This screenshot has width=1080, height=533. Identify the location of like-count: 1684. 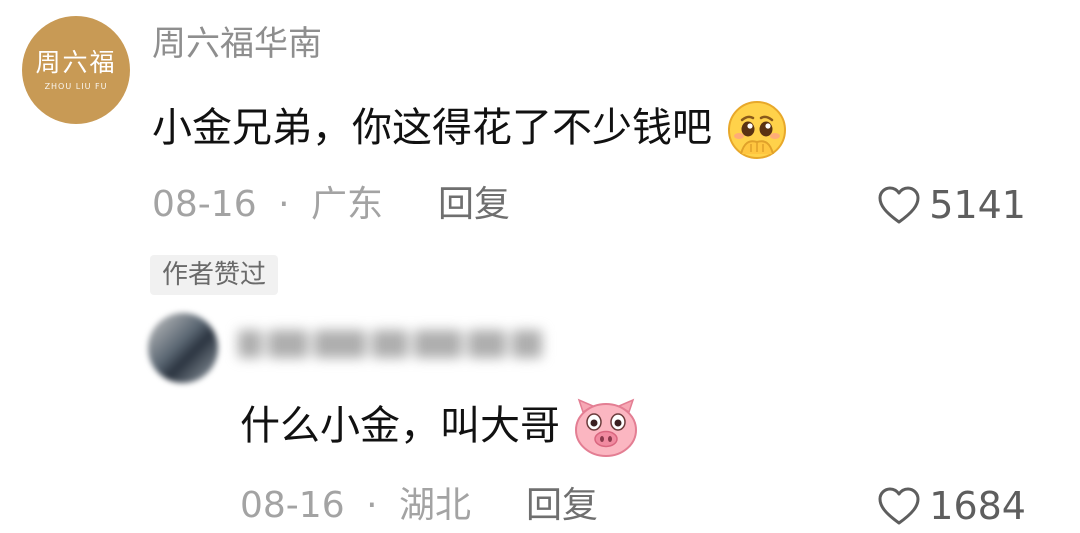
(977, 506).